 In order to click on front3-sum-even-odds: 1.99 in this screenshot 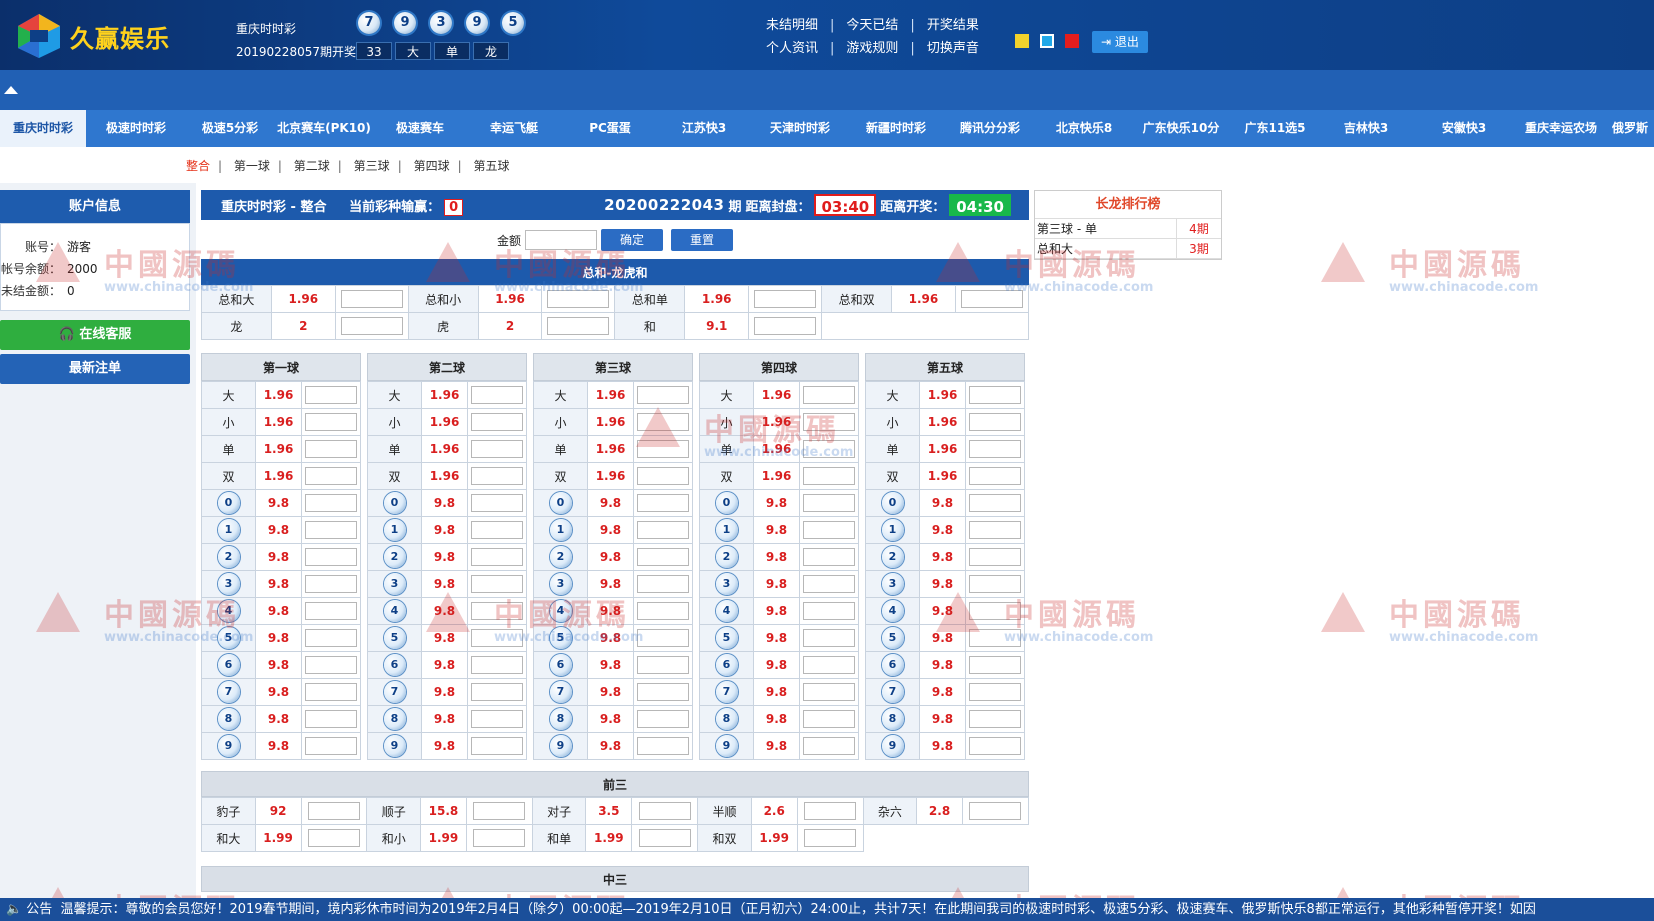, I will do `click(774, 838)`.